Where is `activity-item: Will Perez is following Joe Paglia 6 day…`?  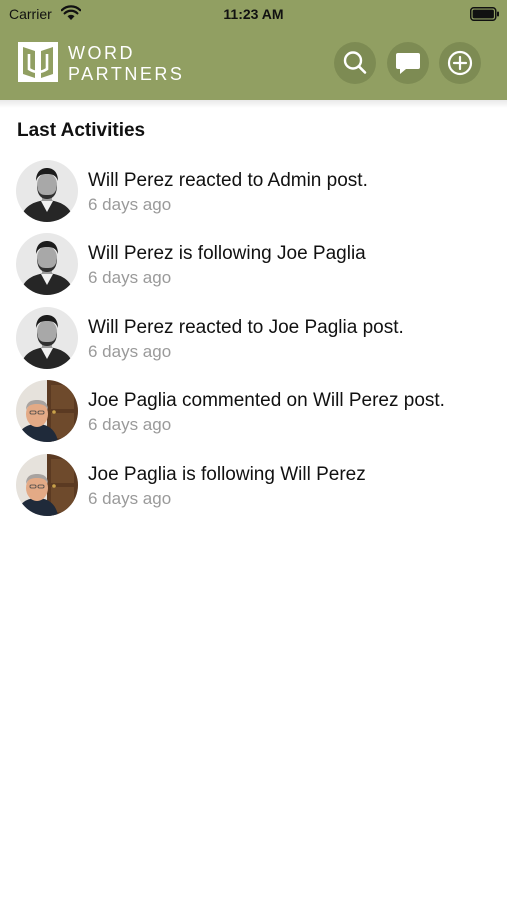 activity-item: Will Perez is following Joe Paglia 6 day… is located at coordinates (253, 267).